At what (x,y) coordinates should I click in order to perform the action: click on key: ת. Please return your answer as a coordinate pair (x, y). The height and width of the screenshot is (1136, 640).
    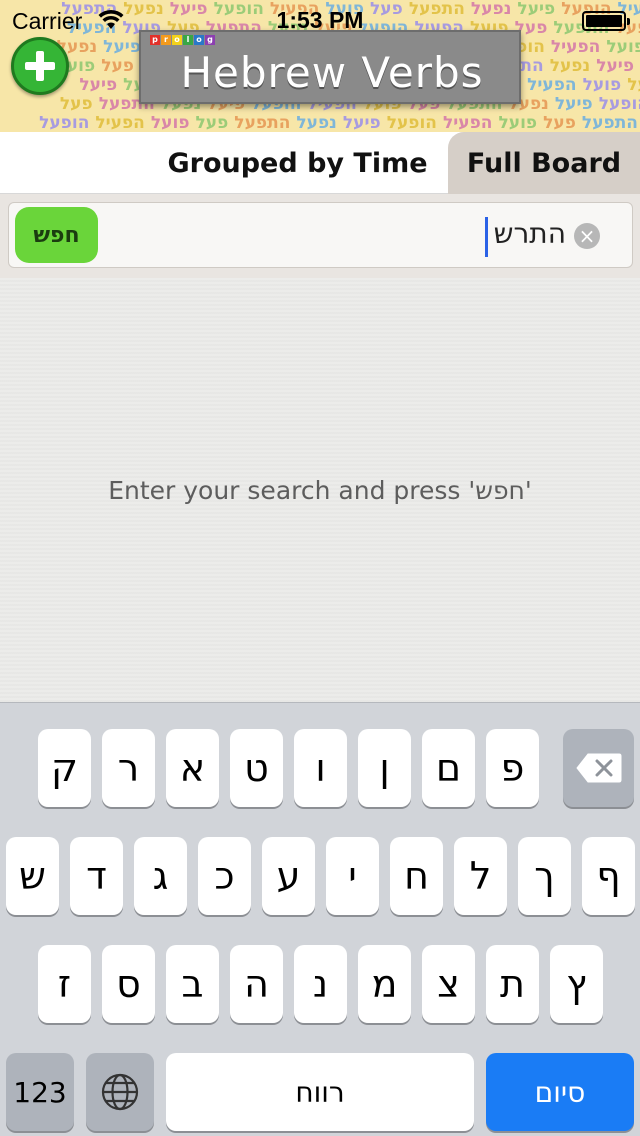
    Looking at the image, I should click on (512, 984).